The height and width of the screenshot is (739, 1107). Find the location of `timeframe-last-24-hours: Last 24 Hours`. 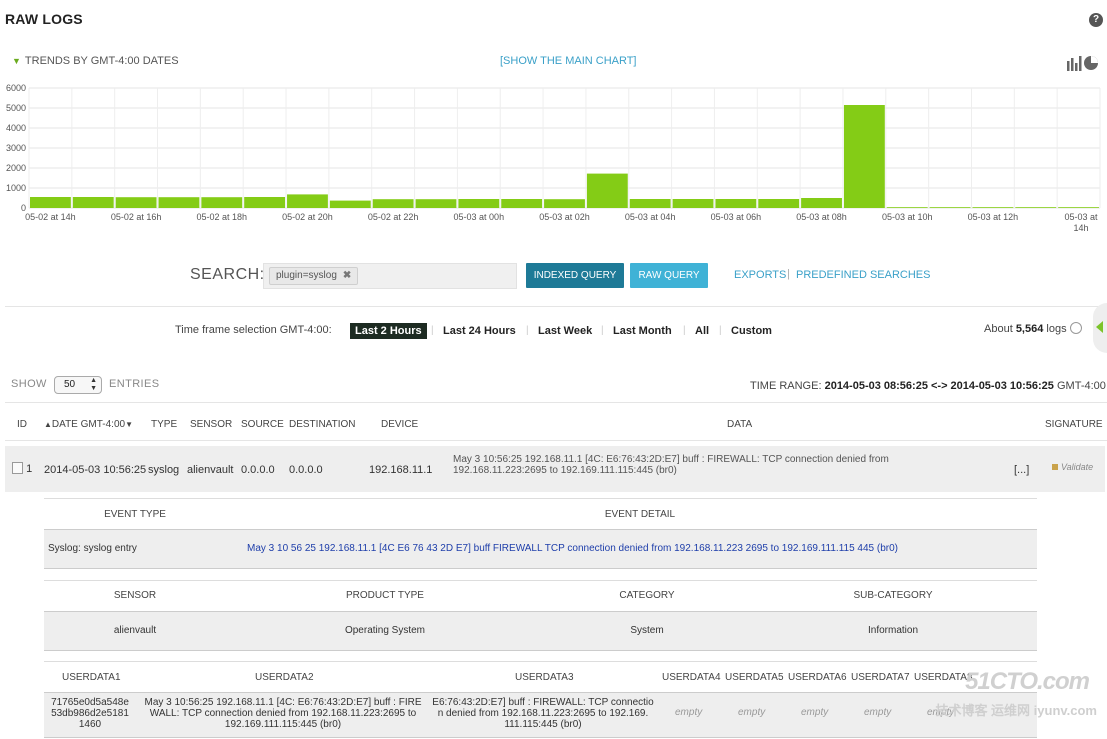

timeframe-last-24-hours: Last 24 Hours is located at coordinates (479, 331).